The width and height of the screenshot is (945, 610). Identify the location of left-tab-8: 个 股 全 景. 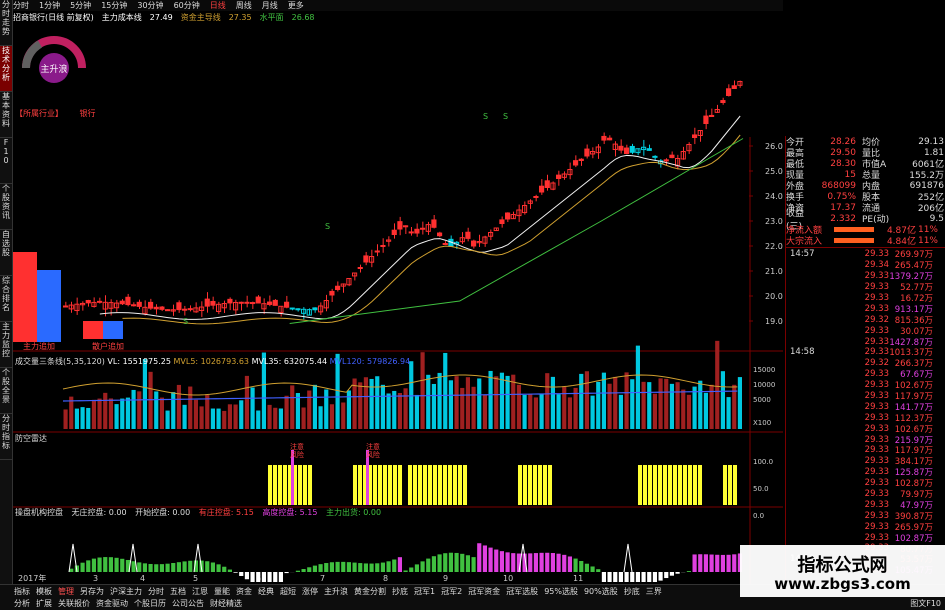
(6, 391).